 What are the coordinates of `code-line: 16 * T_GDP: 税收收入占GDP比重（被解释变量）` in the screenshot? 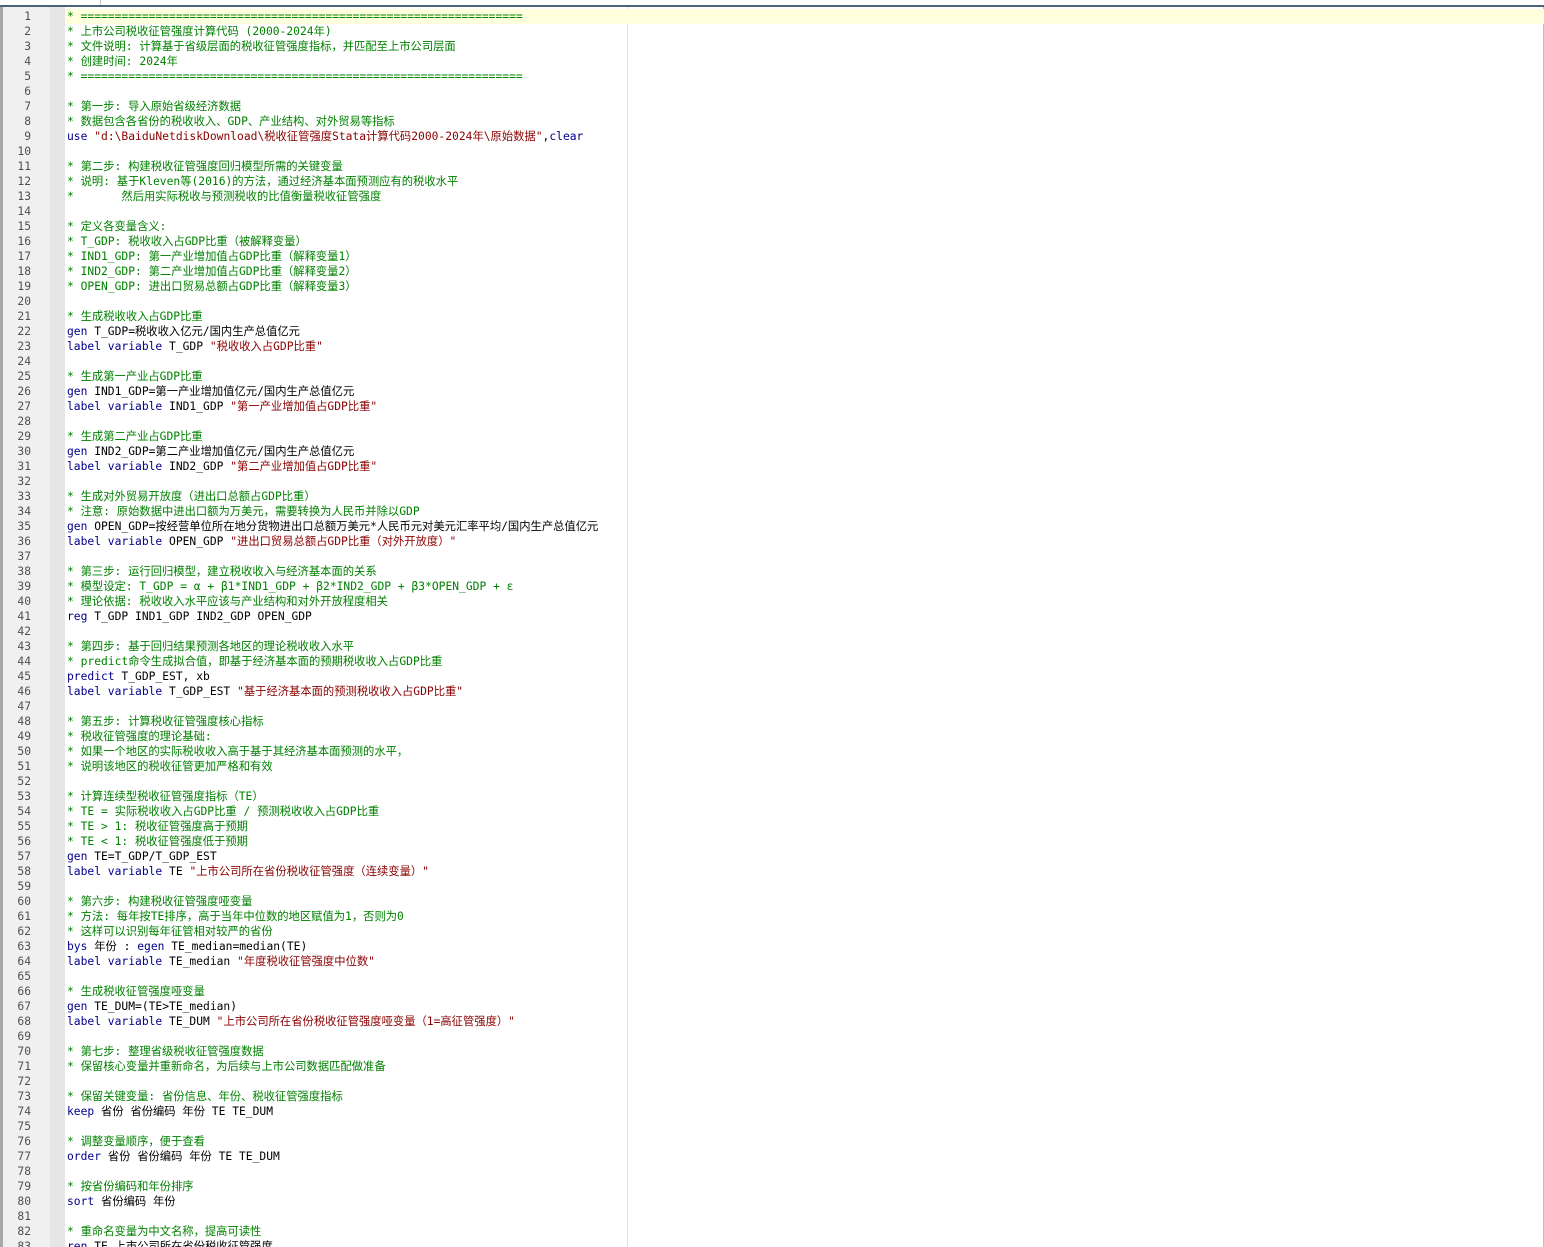 It's located at (772, 241).